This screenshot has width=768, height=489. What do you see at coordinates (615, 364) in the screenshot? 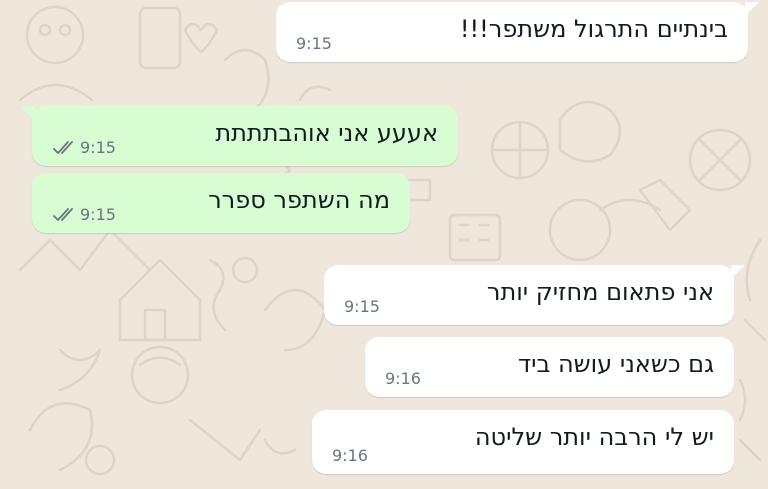
I see `message-text: גם כשאני עושה ביד` at bounding box center [615, 364].